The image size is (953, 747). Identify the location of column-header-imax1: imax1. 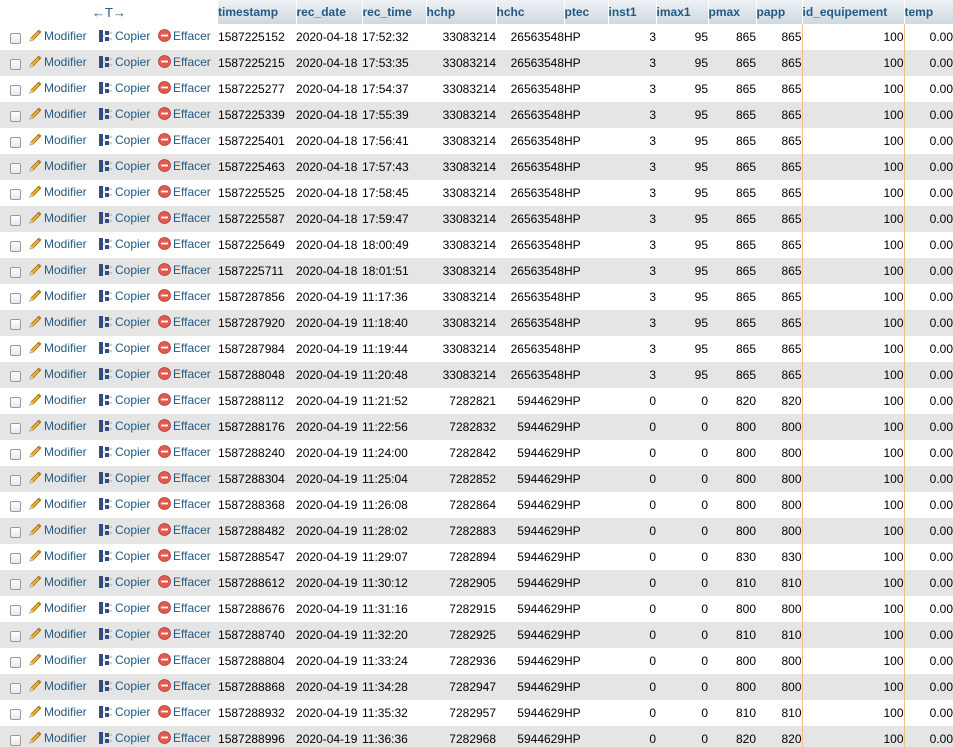
(682, 12).